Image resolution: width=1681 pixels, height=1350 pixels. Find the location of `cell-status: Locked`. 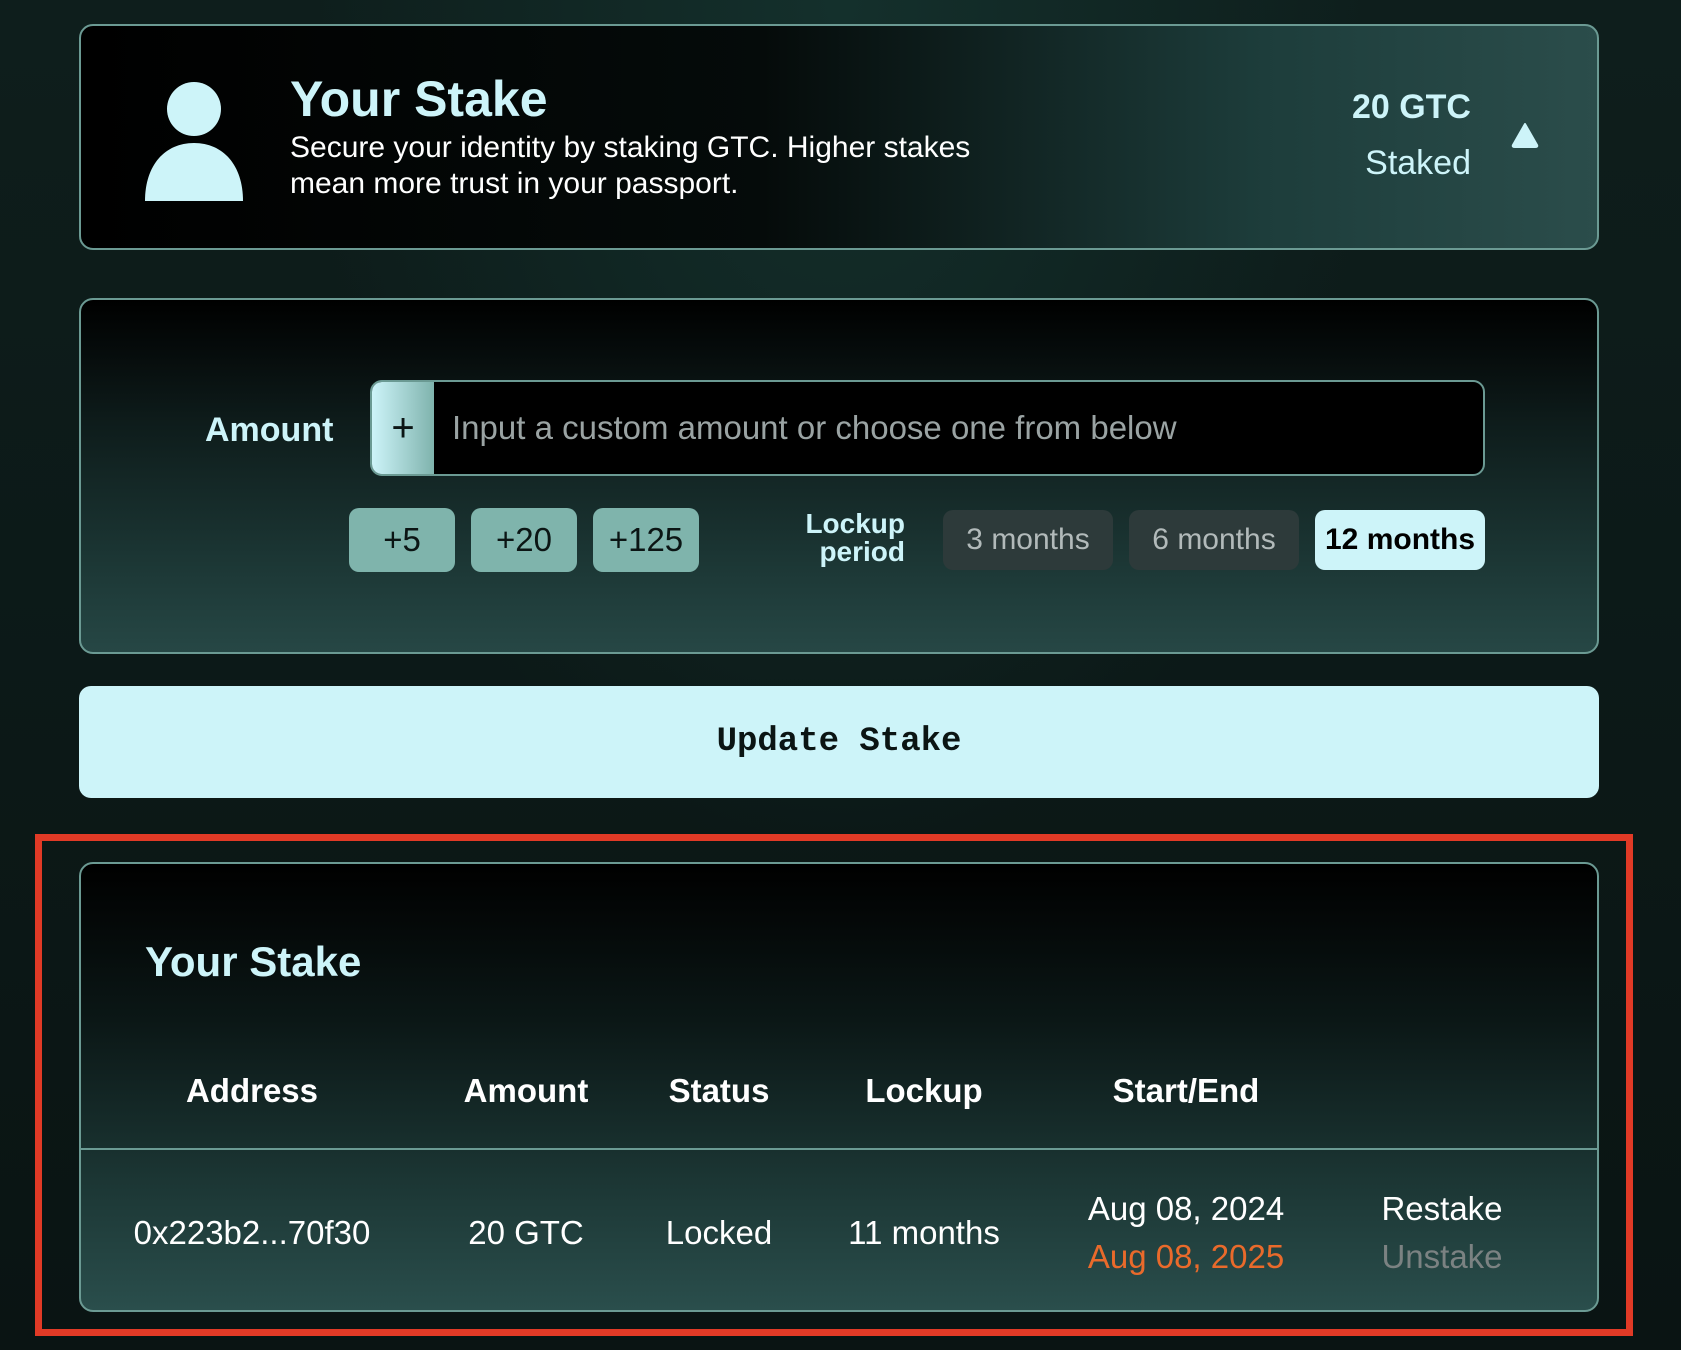

cell-status: Locked is located at coordinates (719, 1232).